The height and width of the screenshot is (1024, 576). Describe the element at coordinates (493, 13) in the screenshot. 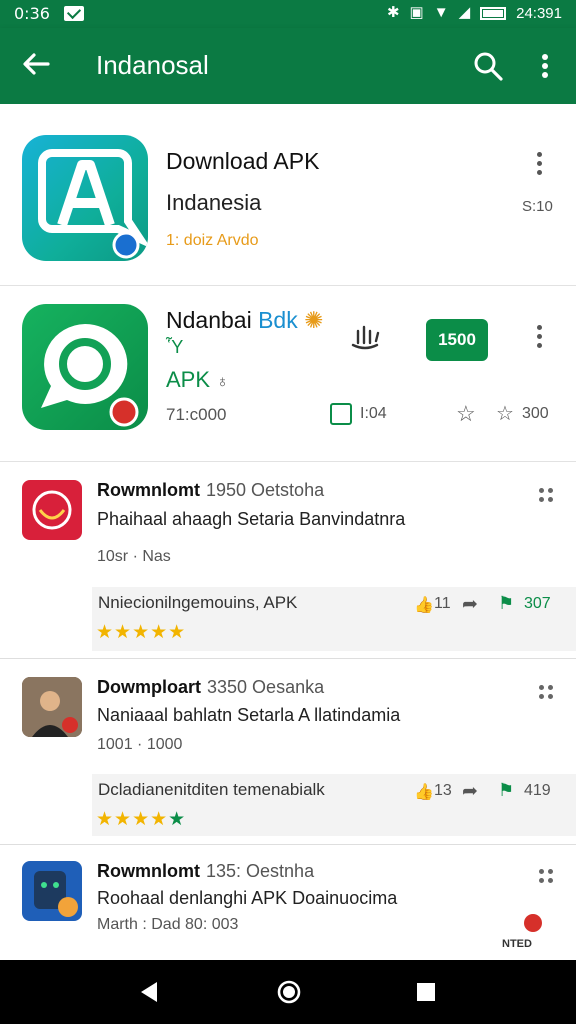

I see `battery-icon` at that location.